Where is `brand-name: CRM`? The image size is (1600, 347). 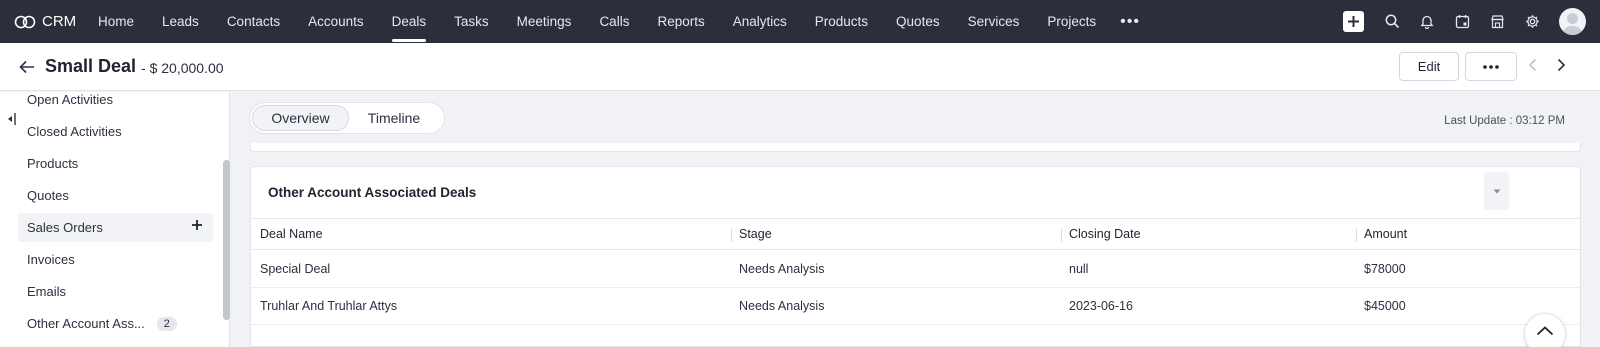 brand-name: CRM is located at coordinates (59, 21).